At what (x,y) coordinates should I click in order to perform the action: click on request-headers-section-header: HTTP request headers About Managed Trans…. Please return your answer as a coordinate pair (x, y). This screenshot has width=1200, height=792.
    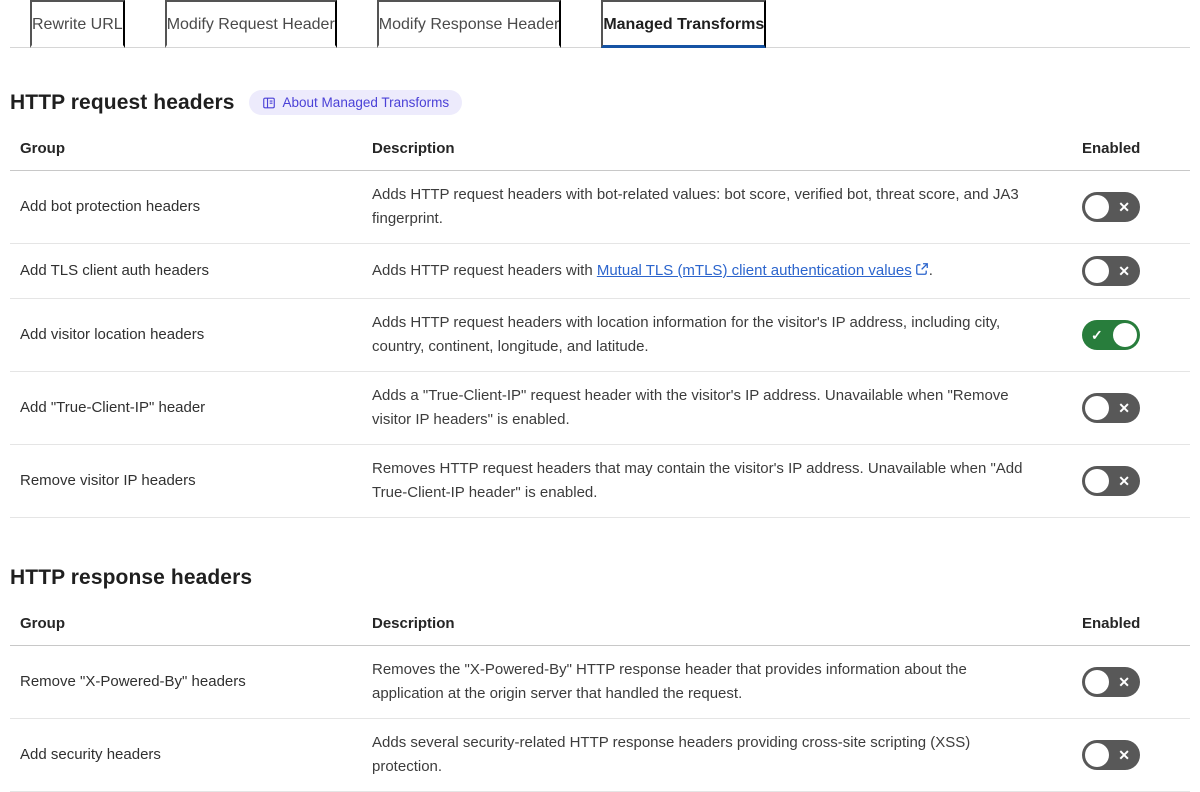
    Looking at the image, I should click on (600, 102).